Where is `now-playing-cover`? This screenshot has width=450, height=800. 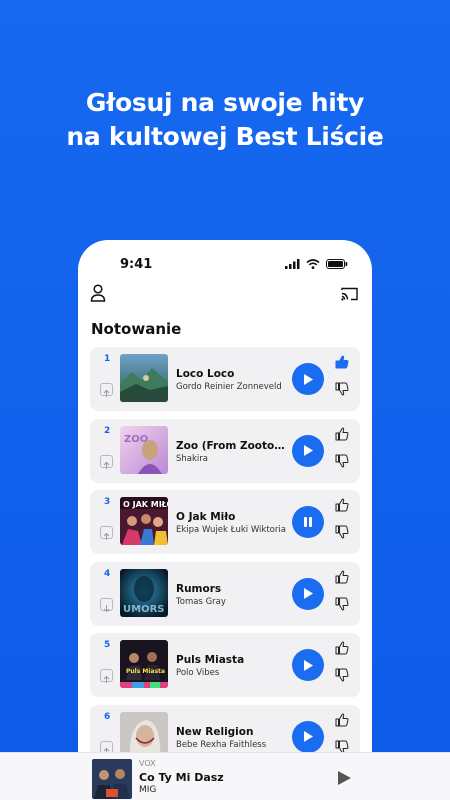 now-playing-cover is located at coordinates (112, 779).